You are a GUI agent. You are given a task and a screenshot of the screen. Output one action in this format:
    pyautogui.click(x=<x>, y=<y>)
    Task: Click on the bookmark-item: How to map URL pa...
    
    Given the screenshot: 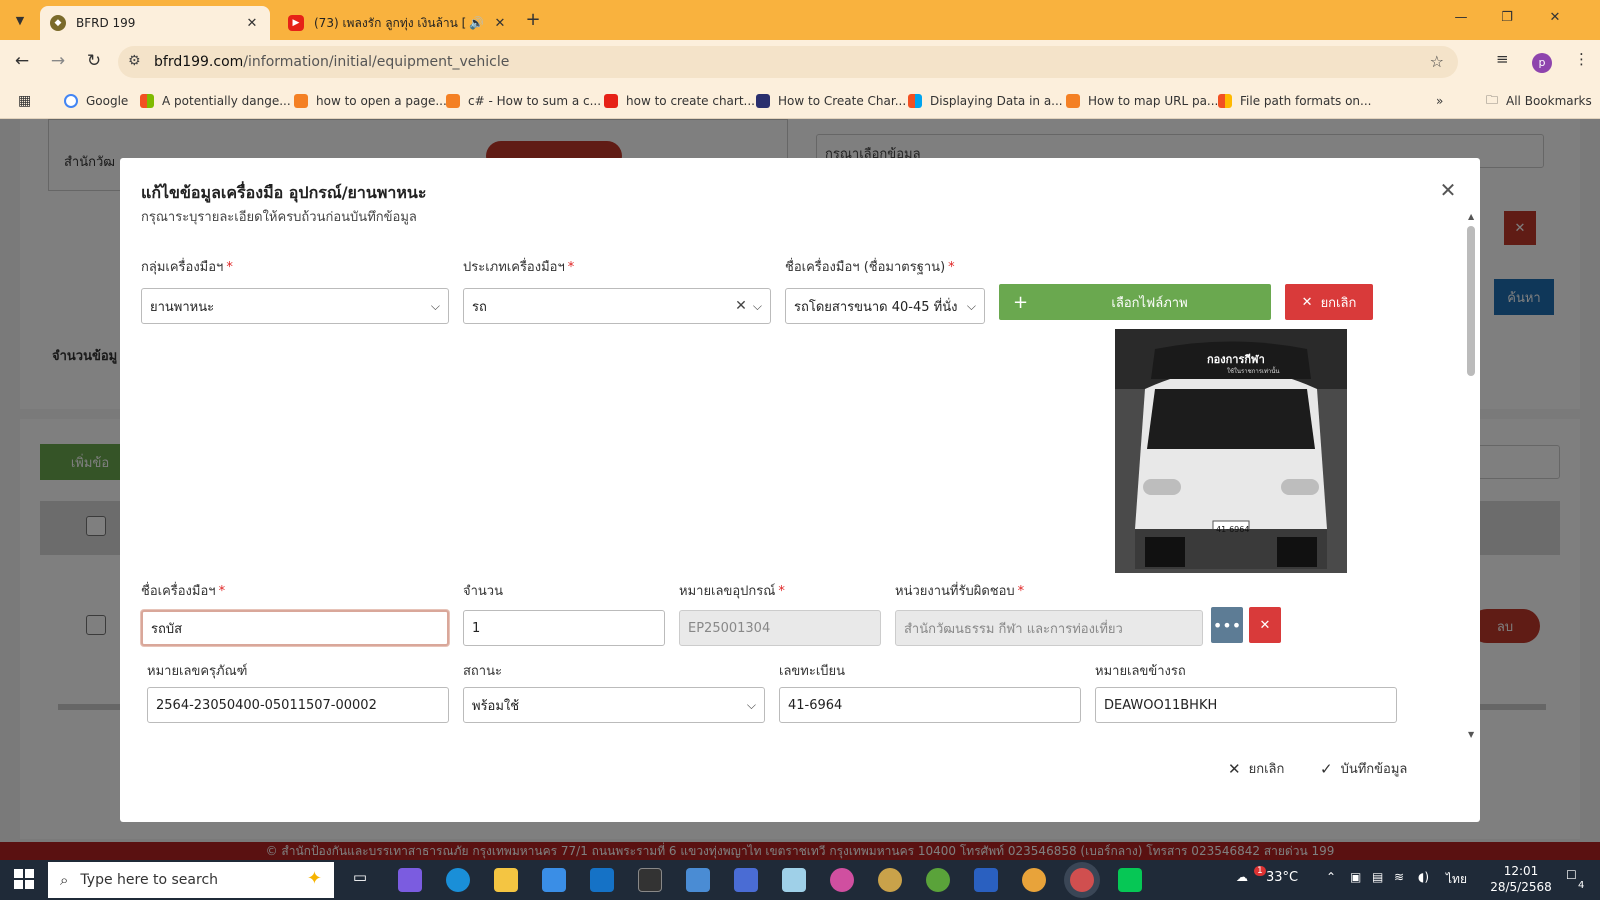 What is the action you would take?
    pyautogui.click(x=1142, y=101)
    